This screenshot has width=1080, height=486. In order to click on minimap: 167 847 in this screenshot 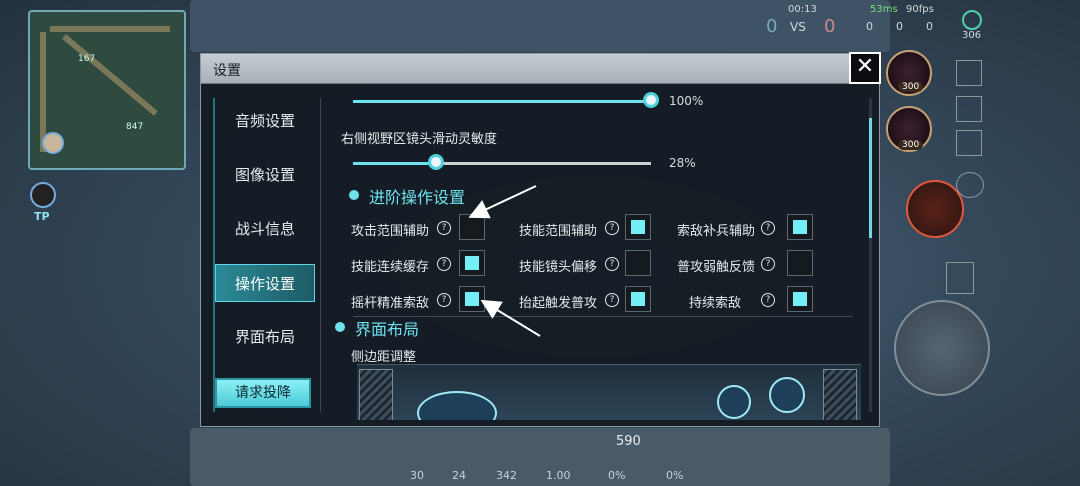, I will do `click(107, 90)`.